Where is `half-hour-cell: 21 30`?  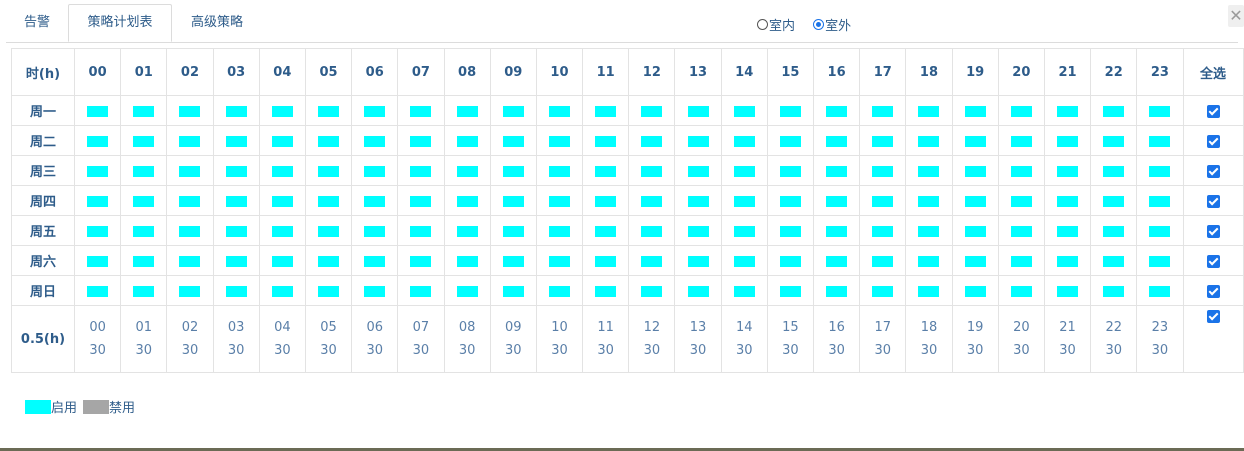 half-hour-cell: 21 30 is located at coordinates (1067, 339).